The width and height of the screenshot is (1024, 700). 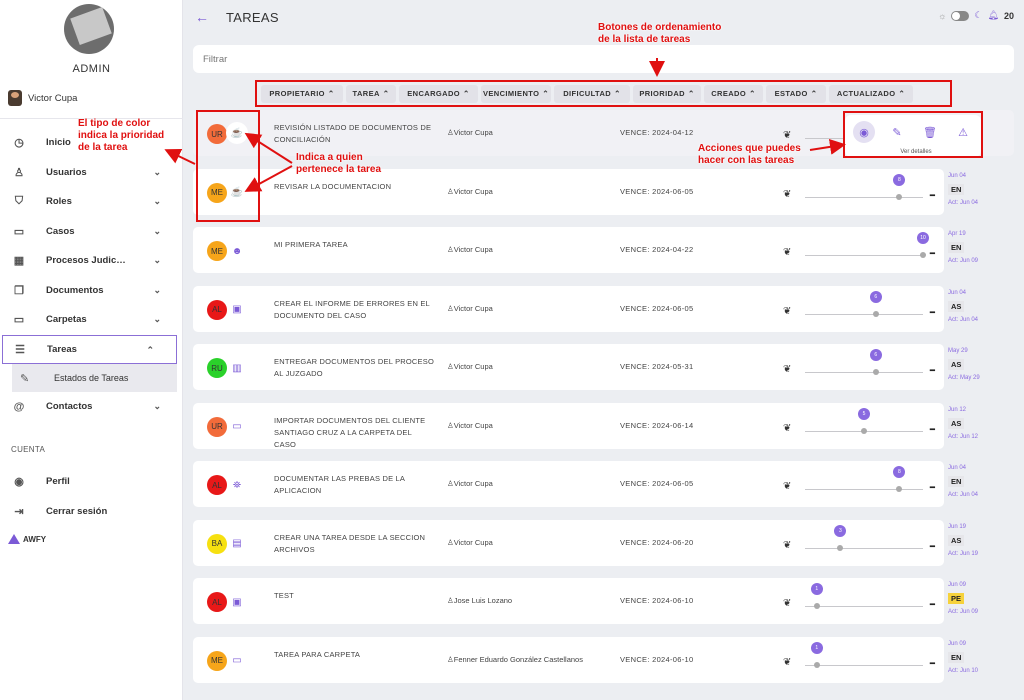 What do you see at coordinates (180, 156) in the screenshot?
I see `arrow-color` at bounding box center [180, 156].